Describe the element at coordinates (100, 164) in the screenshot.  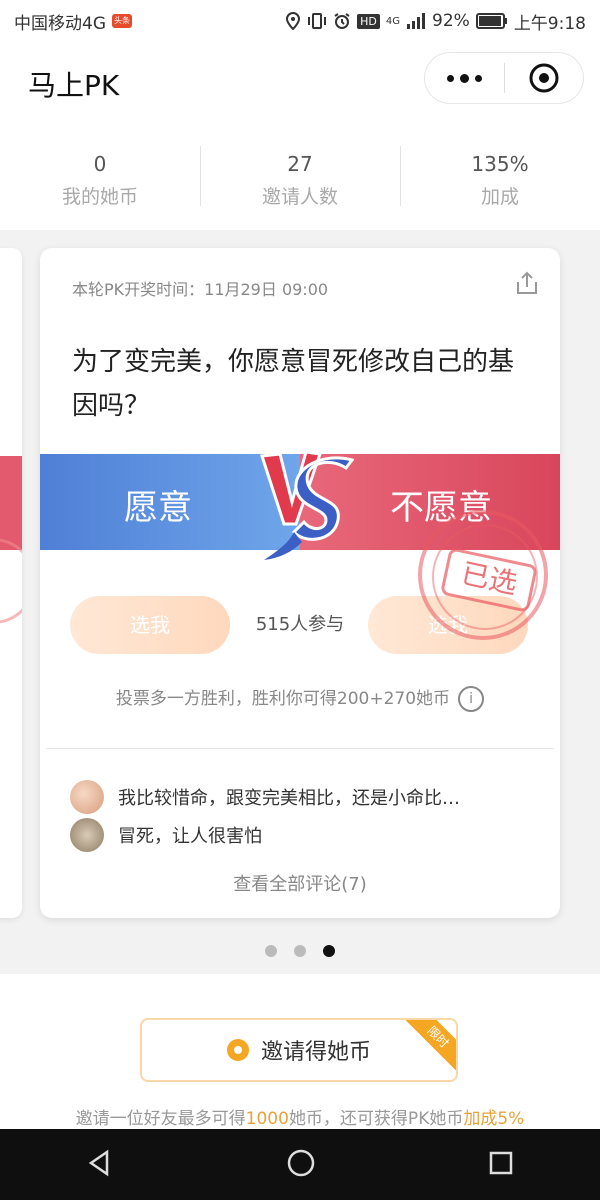
I see `stat-value: 0` at that location.